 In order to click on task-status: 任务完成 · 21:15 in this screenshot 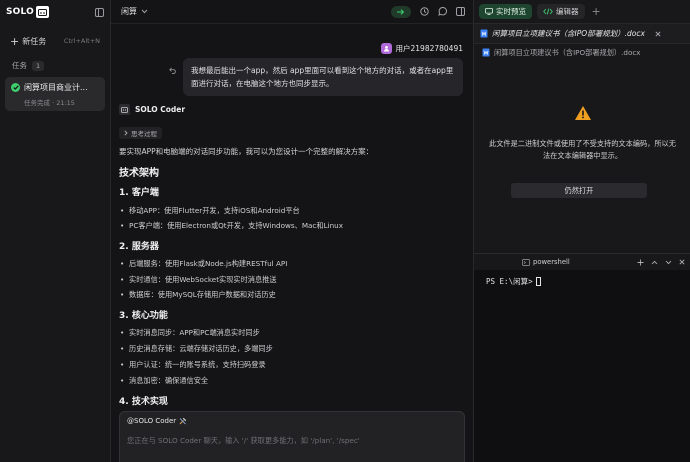, I will do `click(49, 103)`.